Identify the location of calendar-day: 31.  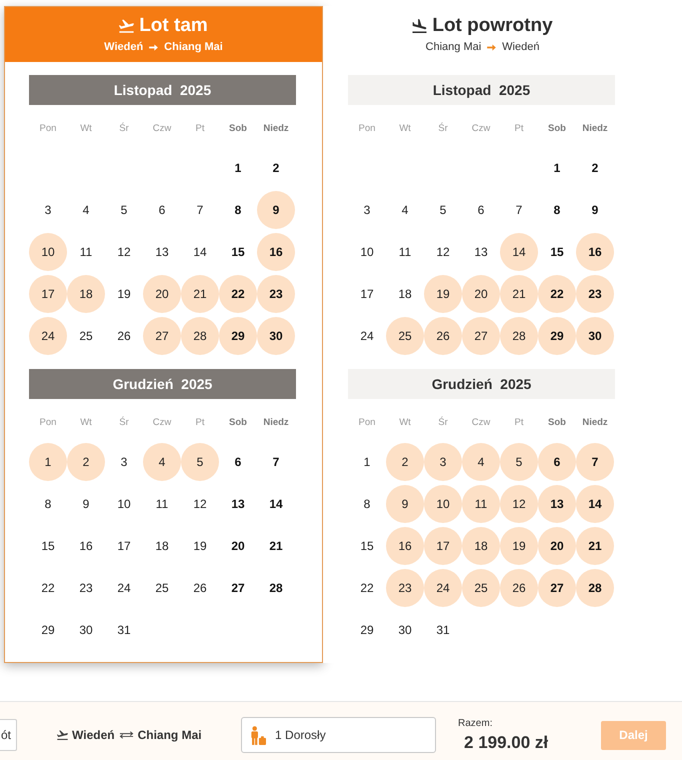
(124, 630).